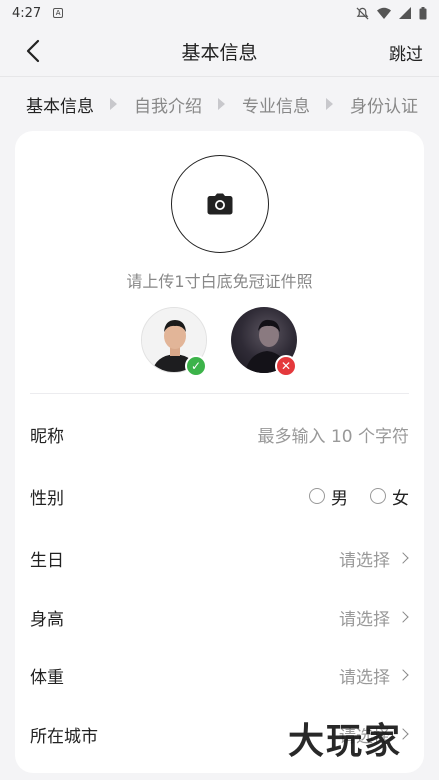 The image size is (439, 780). What do you see at coordinates (423, 12) in the screenshot?
I see `battery-icon` at bounding box center [423, 12].